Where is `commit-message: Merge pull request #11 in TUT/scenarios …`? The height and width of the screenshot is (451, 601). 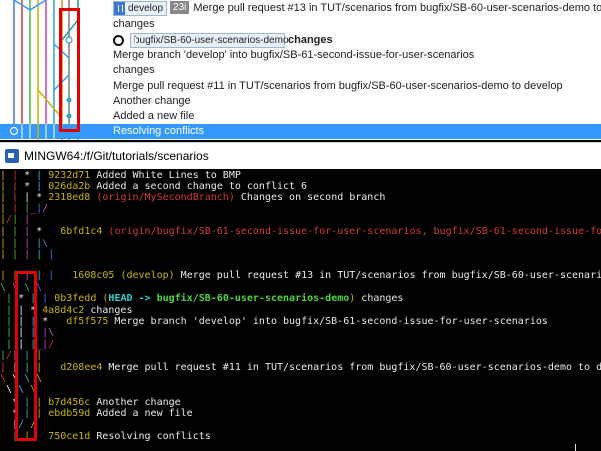 commit-message: Merge pull request #11 in TUT/scenarios … is located at coordinates (338, 86).